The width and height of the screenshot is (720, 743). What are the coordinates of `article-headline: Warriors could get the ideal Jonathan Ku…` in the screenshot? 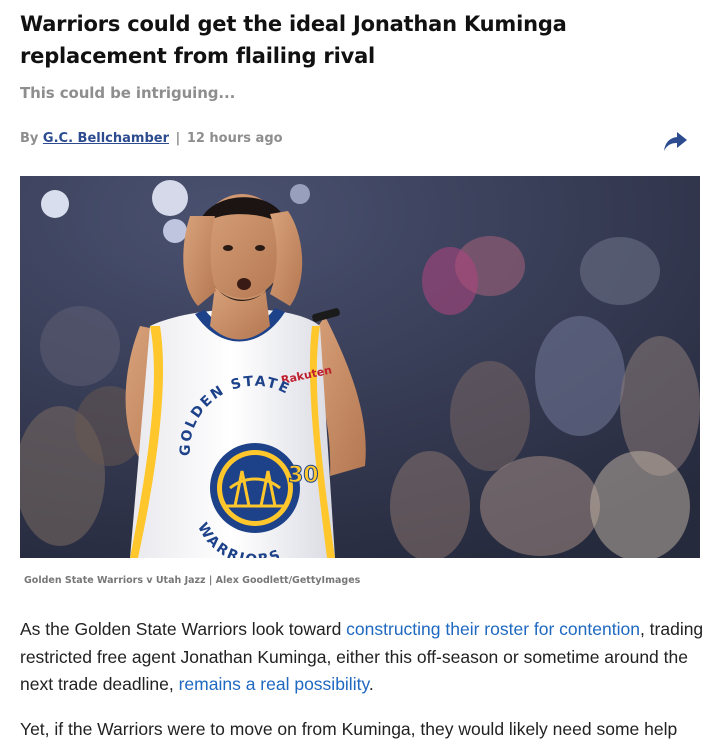 It's located at (293, 40).